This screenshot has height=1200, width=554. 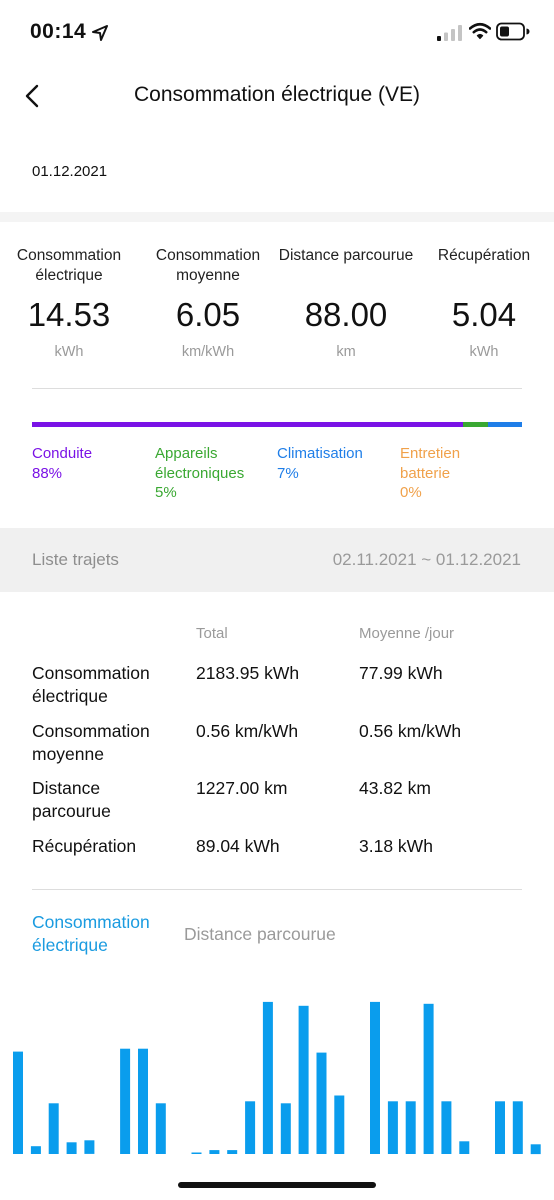 What do you see at coordinates (288, 473) in the screenshot?
I see `legend-percent: 7%` at bounding box center [288, 473].